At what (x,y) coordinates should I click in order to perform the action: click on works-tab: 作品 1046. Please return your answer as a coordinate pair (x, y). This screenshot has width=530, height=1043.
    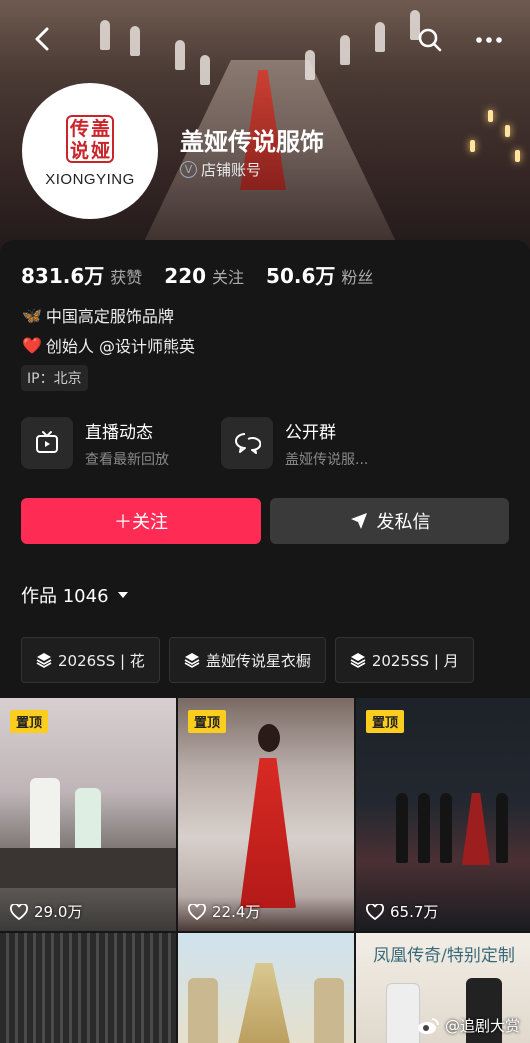
    Looking at the image, I should click on (75, 595).